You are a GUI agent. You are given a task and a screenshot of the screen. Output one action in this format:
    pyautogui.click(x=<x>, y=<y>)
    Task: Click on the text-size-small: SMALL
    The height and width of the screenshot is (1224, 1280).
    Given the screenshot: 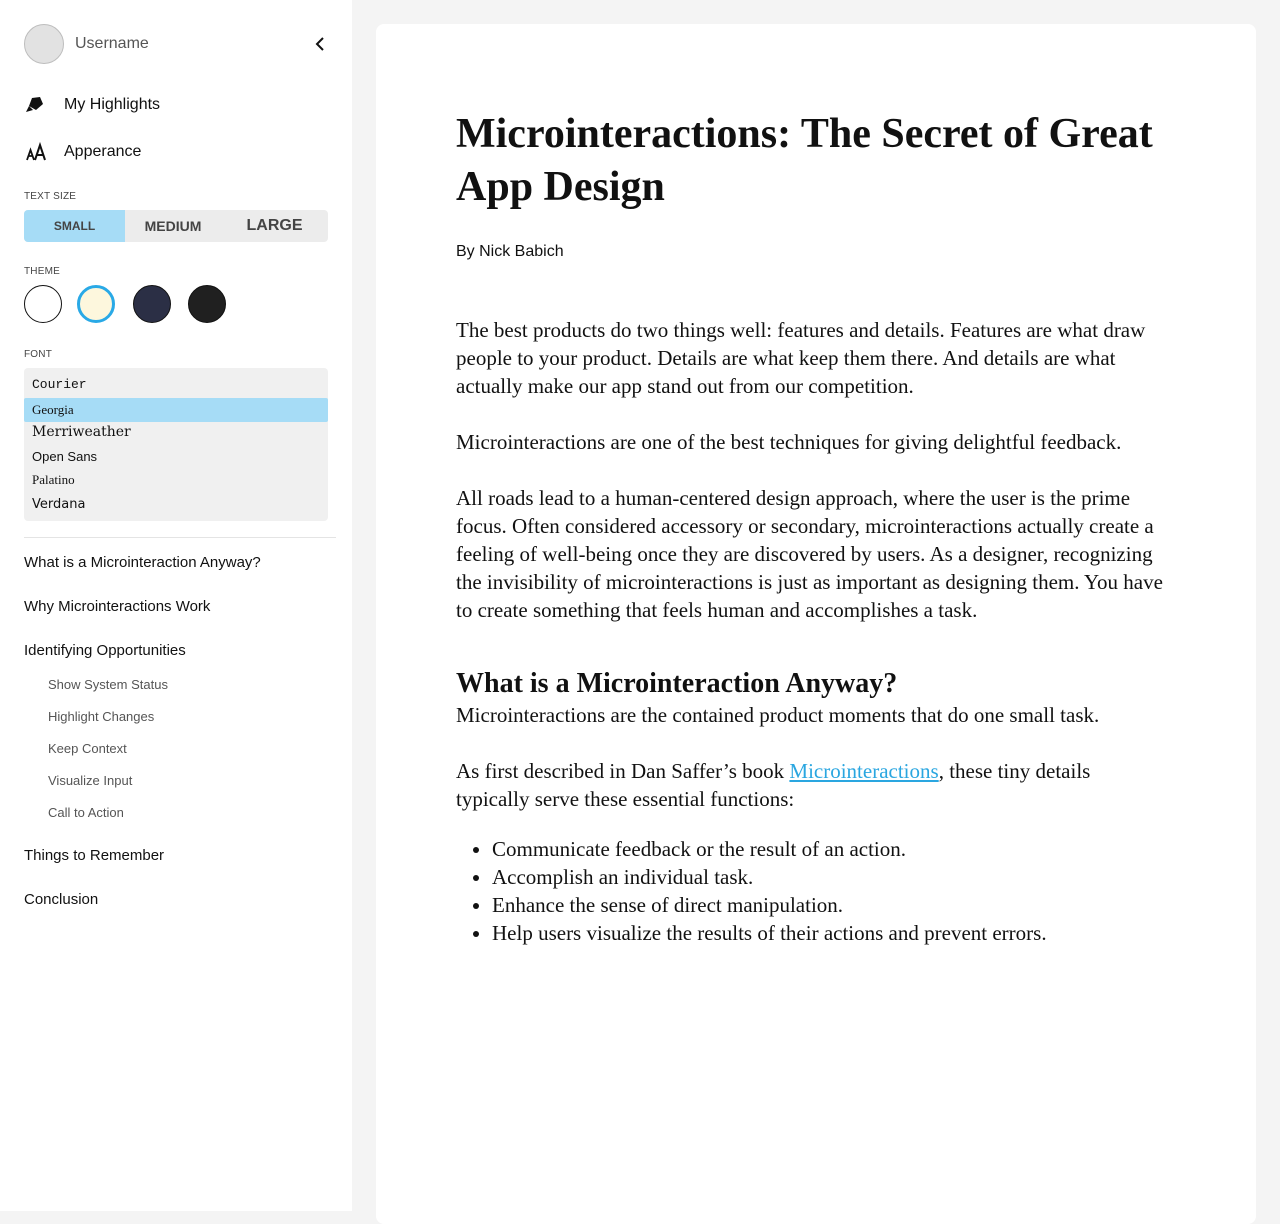 What is the action you would take?
    pyautogui.click(x=74, y=226)
    